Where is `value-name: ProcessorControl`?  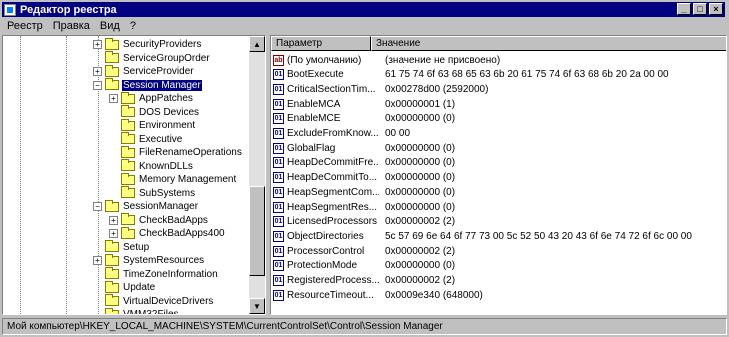
value-name: ProcessorControl is located at coordinates (326, 251).